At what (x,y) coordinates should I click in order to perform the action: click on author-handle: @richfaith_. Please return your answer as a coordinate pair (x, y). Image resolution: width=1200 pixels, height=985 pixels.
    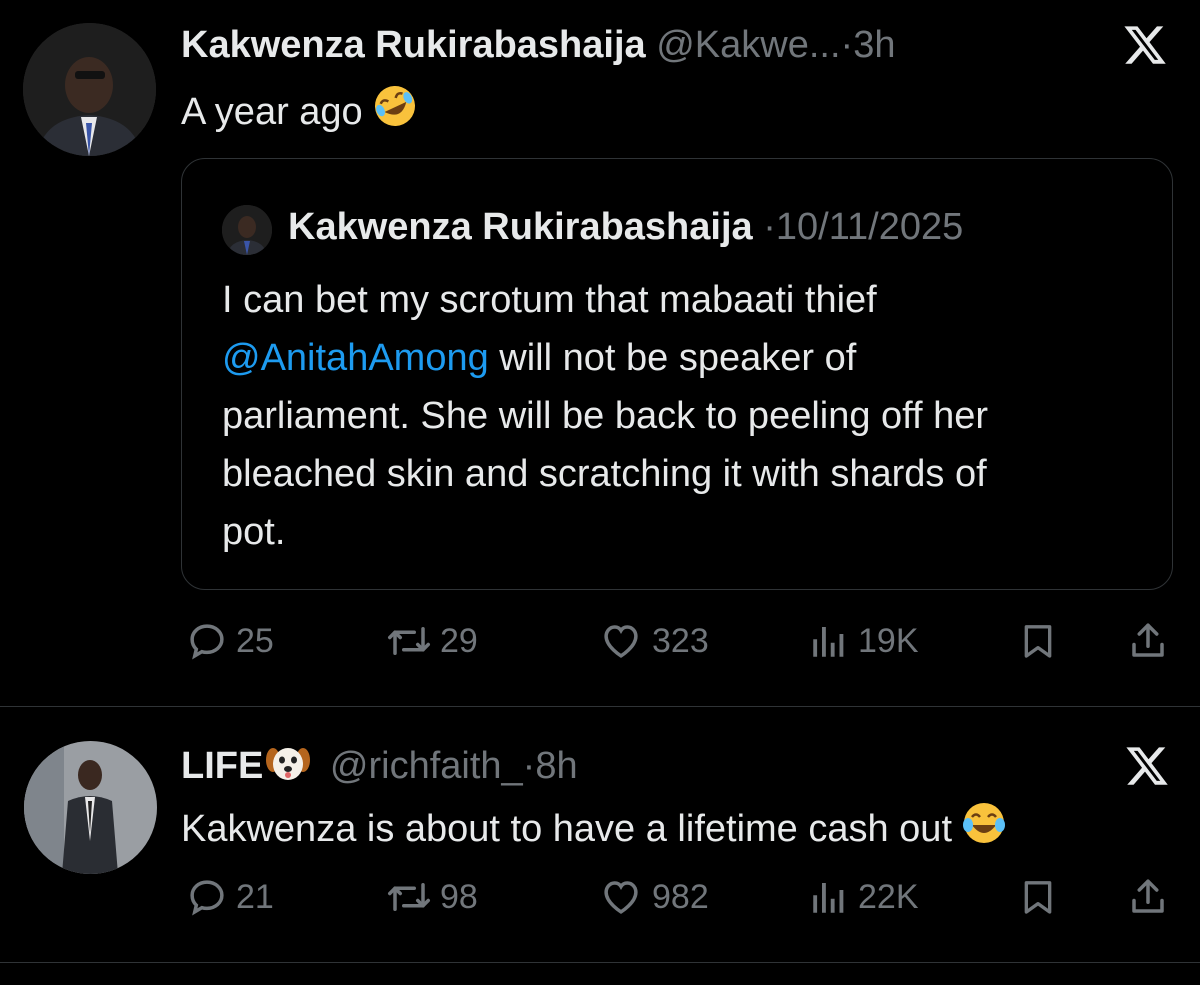
    Looking at the image, I should click on (426, 766).